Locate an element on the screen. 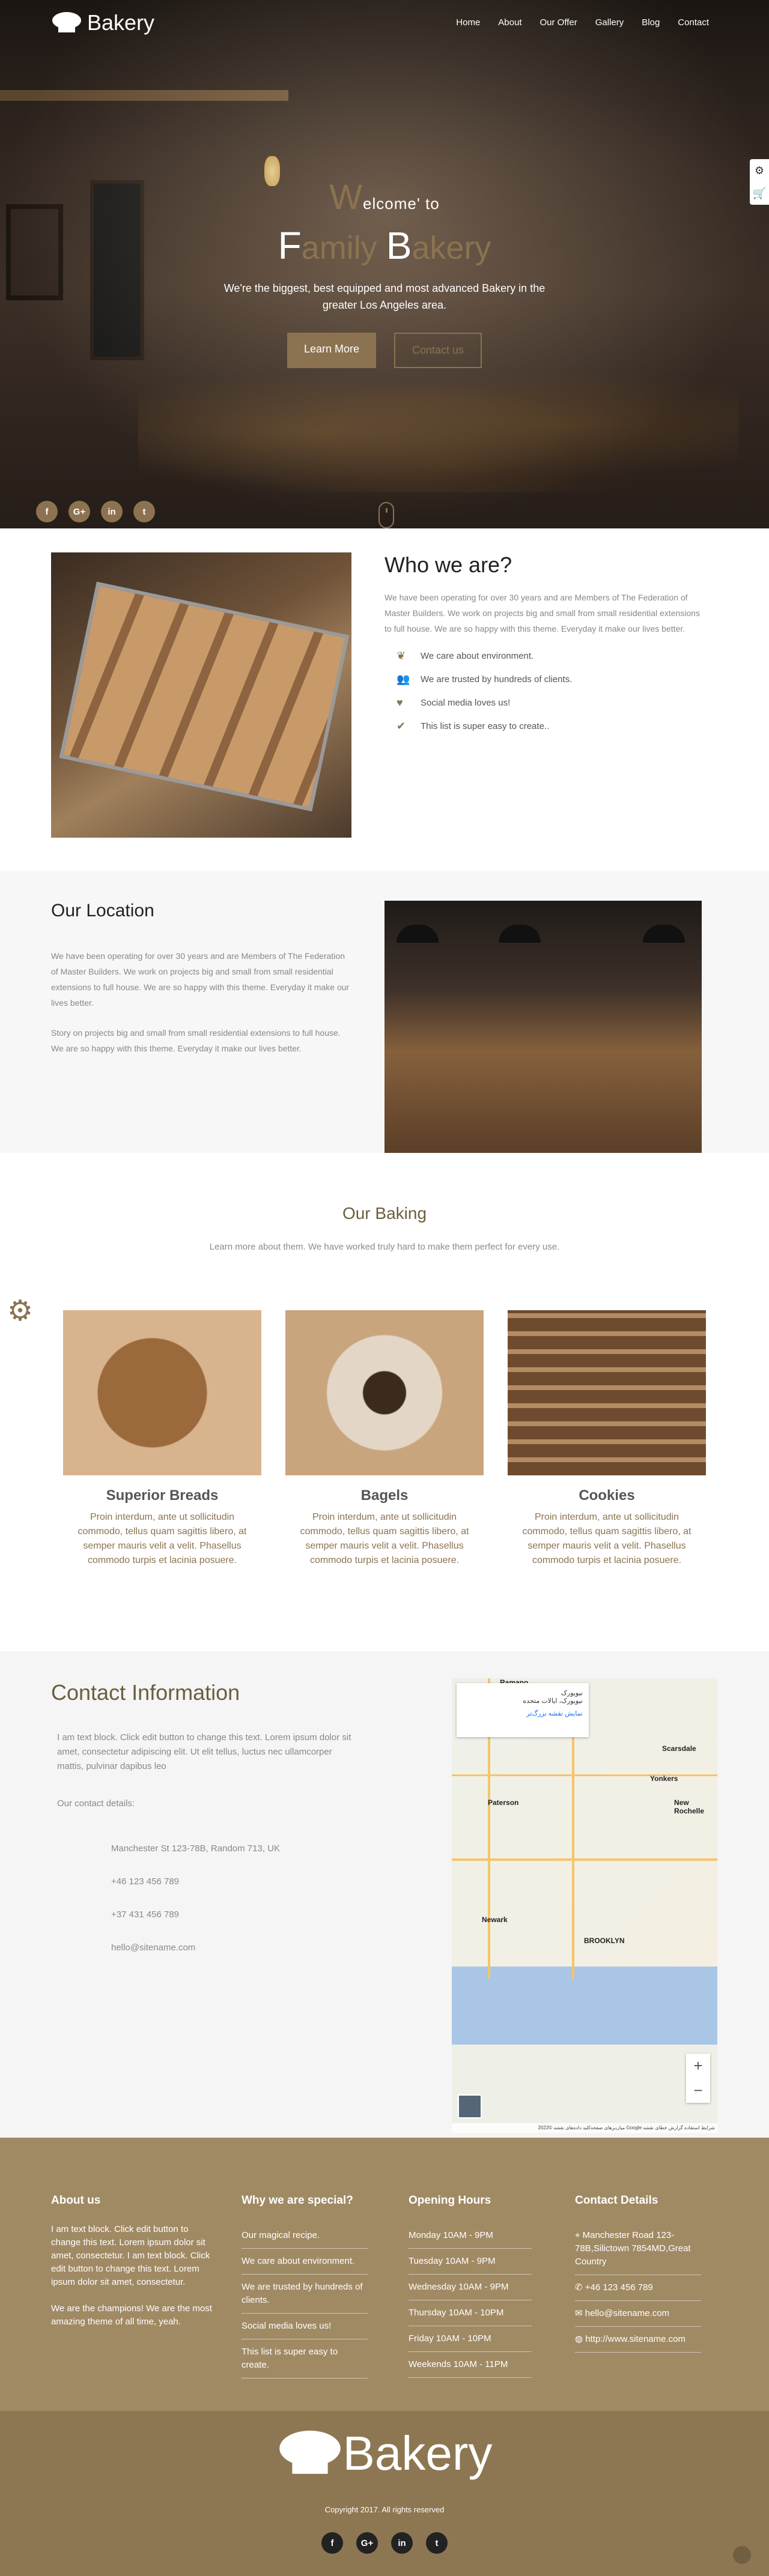 The image size is (769, 2576). bread-image is located at coordinates (162, 1392).